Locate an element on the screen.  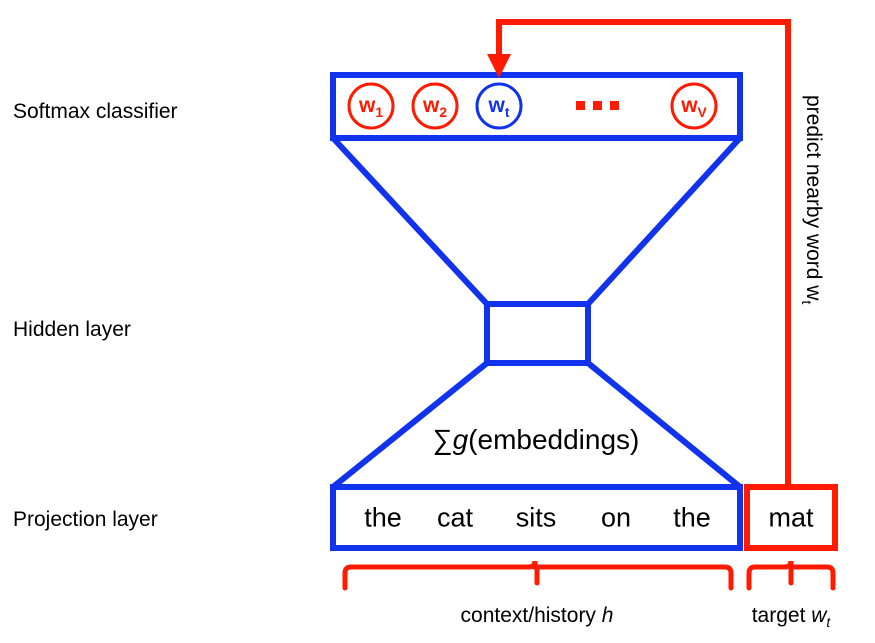
softmax-node-label-w2: w2 is located at coordinates (435, 107).